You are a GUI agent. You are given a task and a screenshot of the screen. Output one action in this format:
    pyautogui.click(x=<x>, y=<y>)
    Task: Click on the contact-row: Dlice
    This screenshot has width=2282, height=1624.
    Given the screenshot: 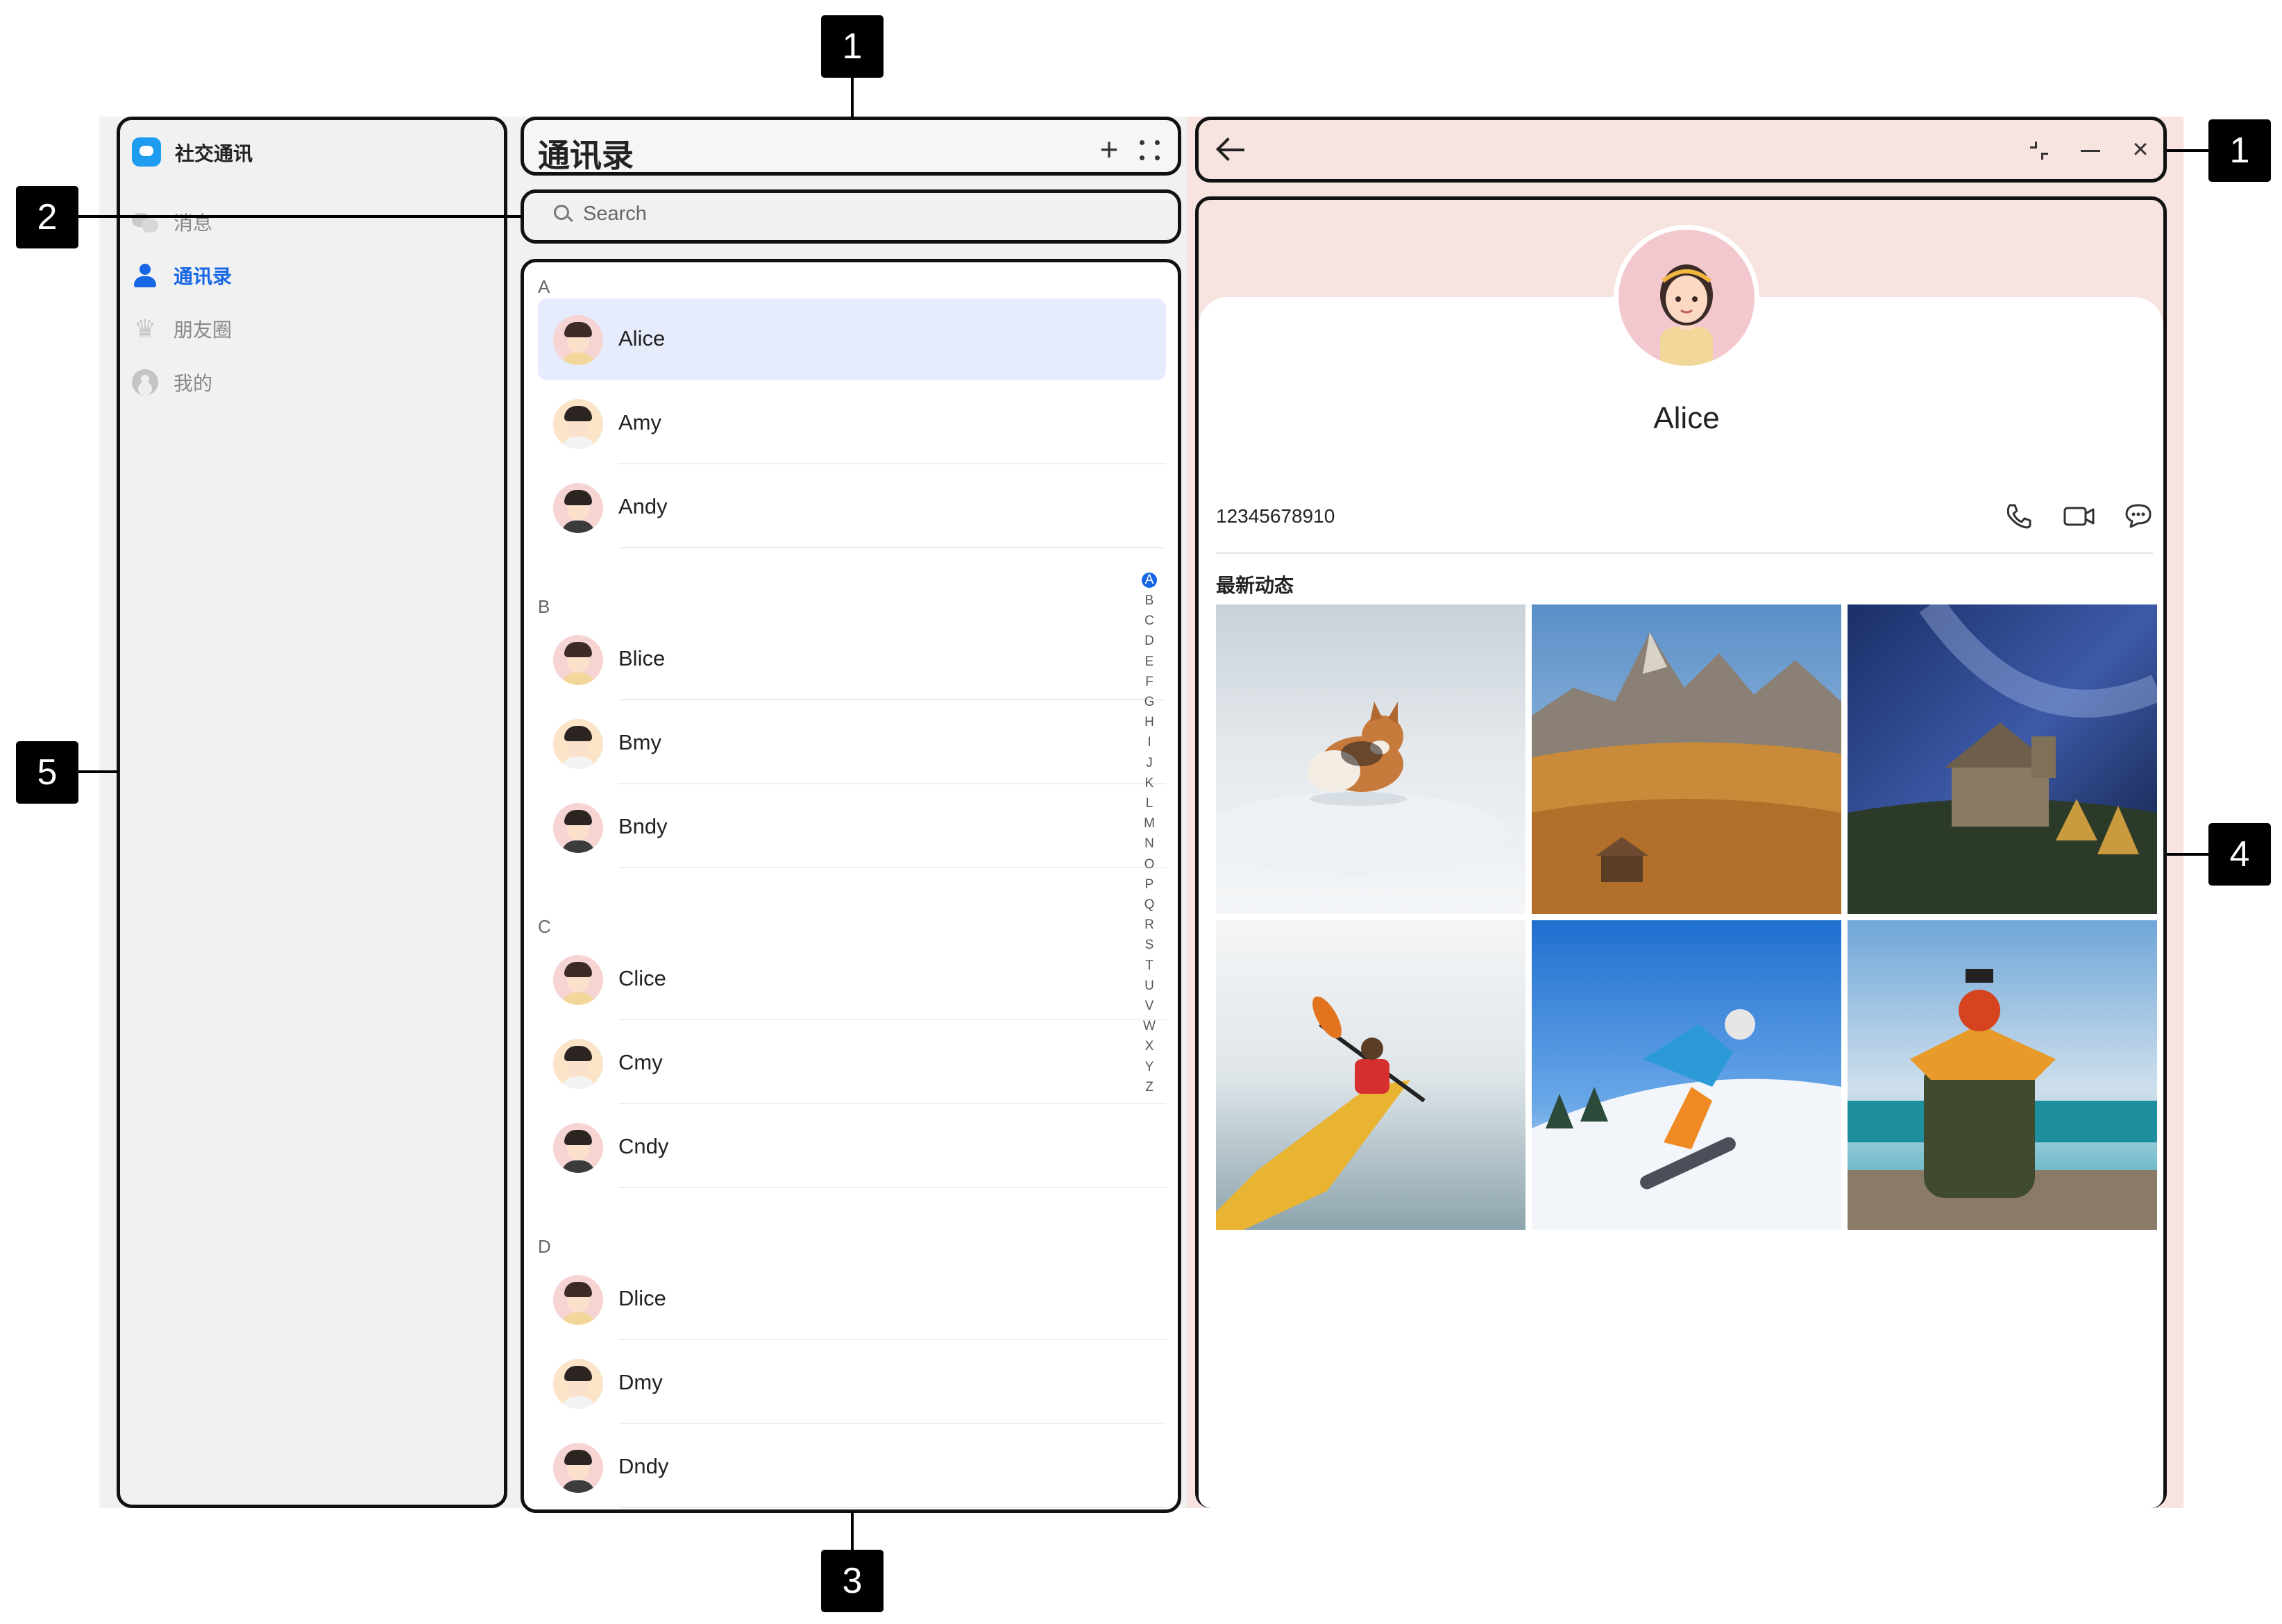 What is the action you would take?
    pyautogui.click(x=852, y=1299)
    